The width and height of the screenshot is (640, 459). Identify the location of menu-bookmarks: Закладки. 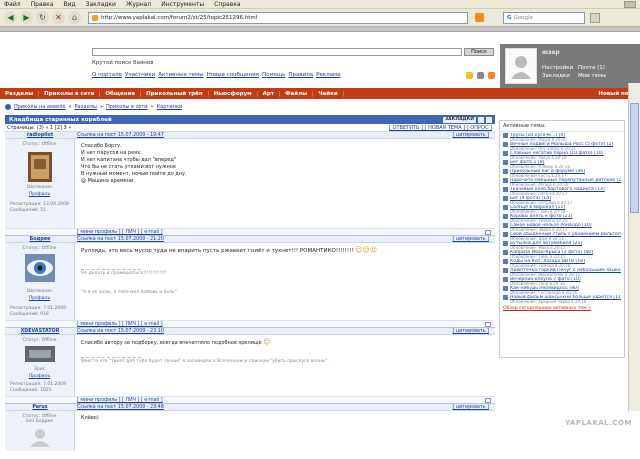
(101, 4).